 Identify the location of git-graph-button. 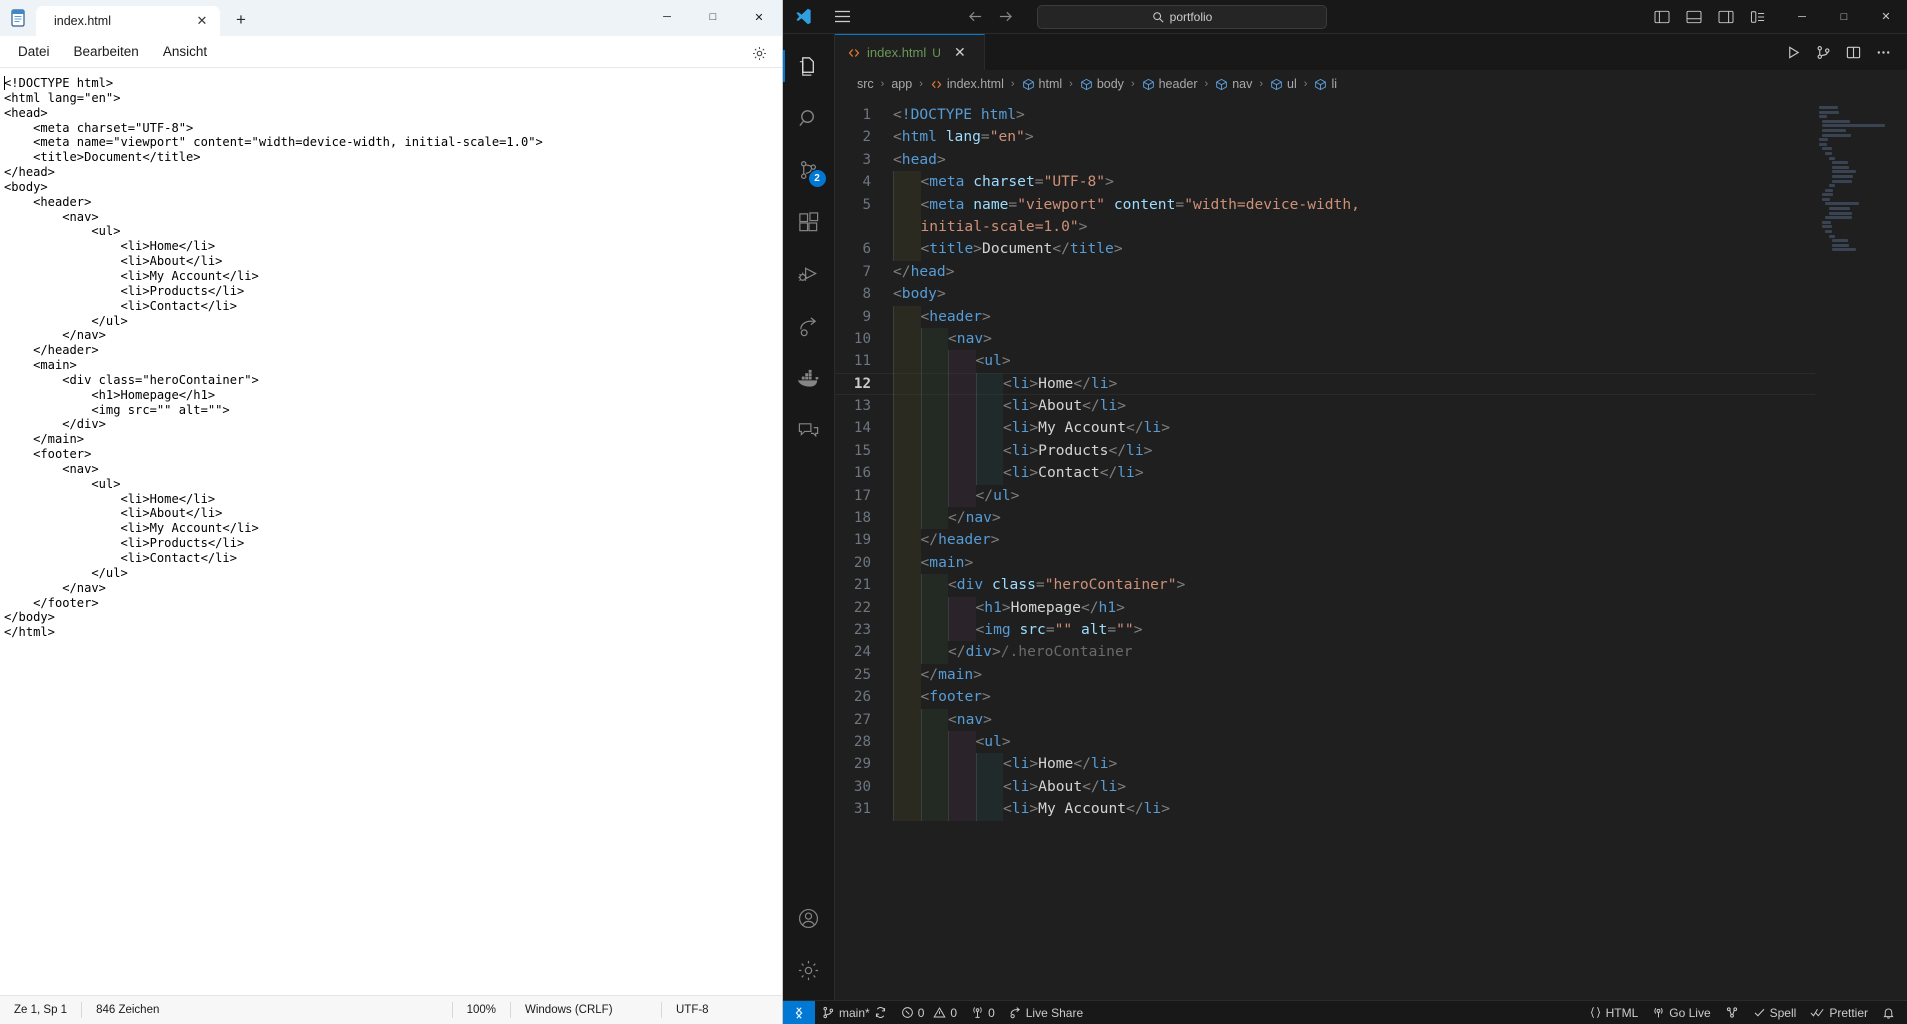
(1732, 1012).